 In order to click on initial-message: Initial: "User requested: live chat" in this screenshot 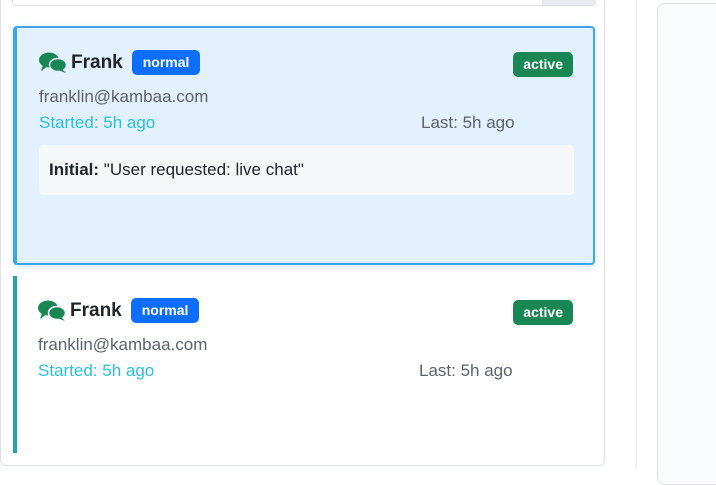, I will do `click(306, 170)`.